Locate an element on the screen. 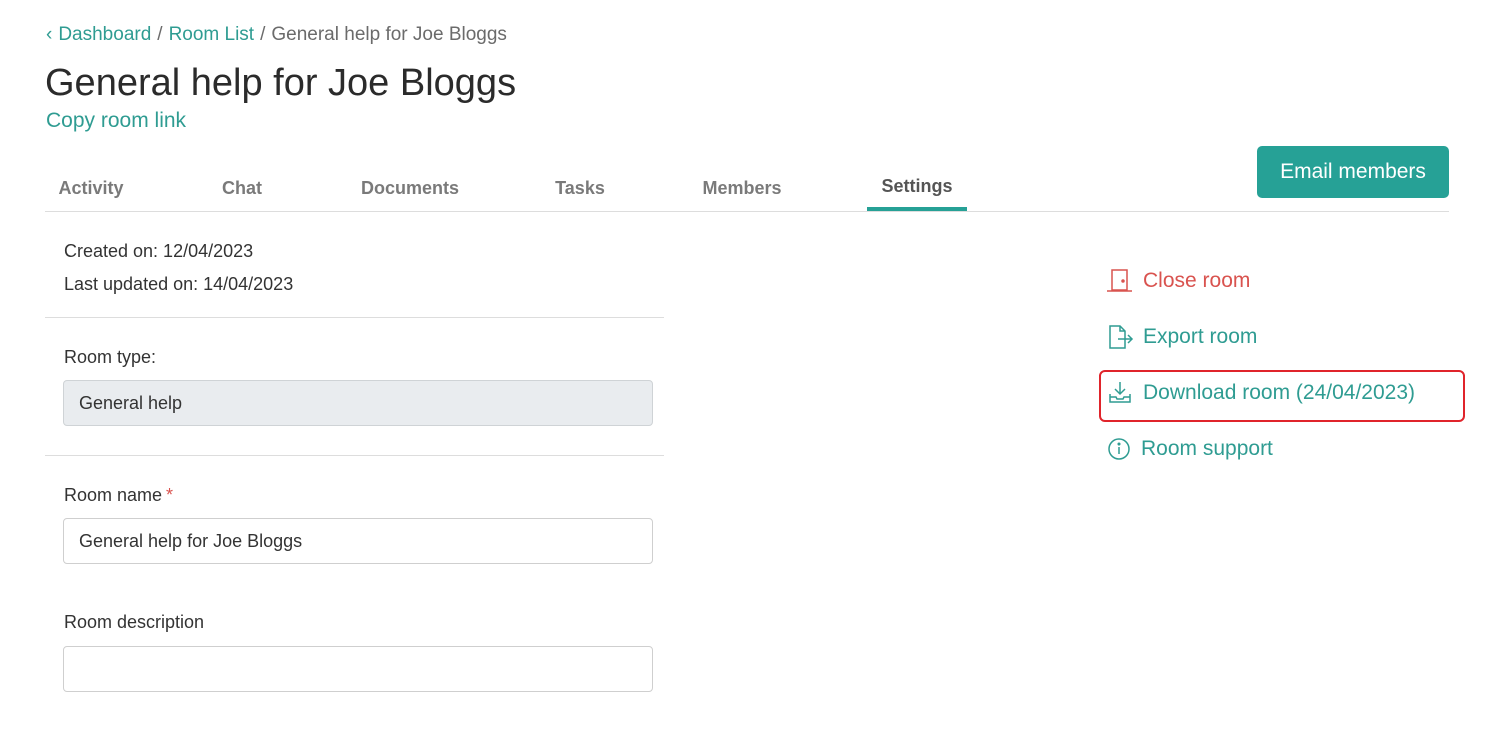 The height and width of the screenshot is (733, 1485). room-support-action: Room support is located at coordinates (1189, 449).